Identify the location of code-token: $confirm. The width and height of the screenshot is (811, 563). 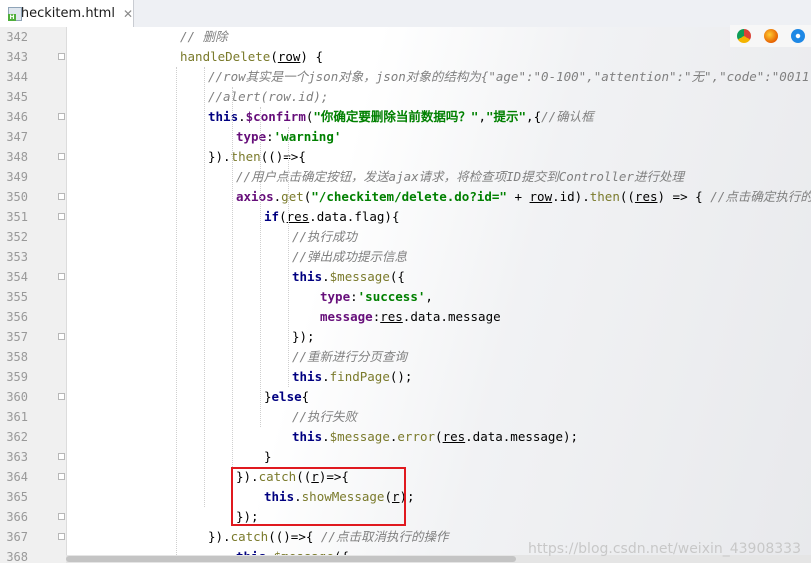
(275, 116).